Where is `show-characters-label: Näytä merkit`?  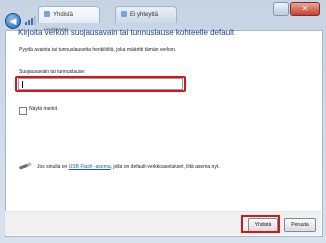
show-characters-label: Näytä merkit is located at coordinates (43, 109).